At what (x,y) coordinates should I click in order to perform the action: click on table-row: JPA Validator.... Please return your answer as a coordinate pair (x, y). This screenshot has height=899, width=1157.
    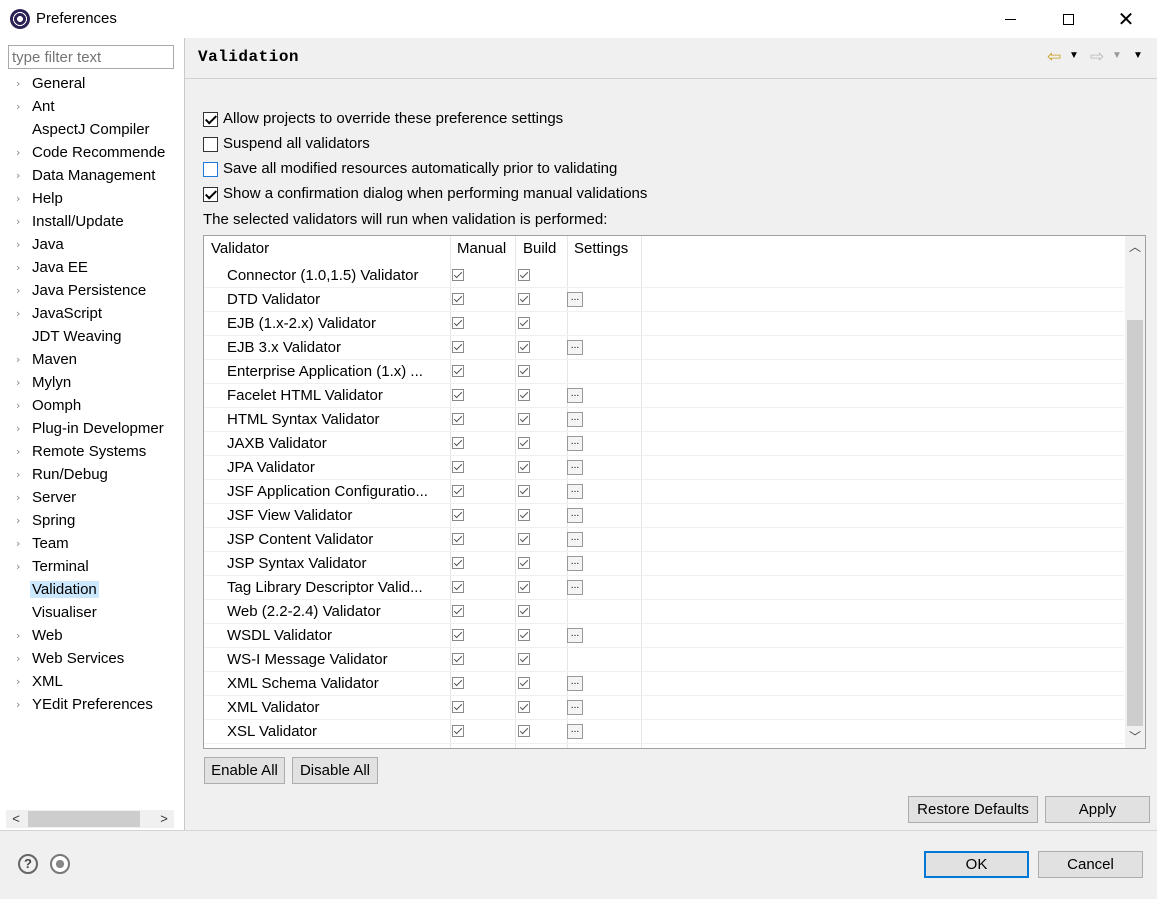
    Looking at the image, I should click on (664, 468).